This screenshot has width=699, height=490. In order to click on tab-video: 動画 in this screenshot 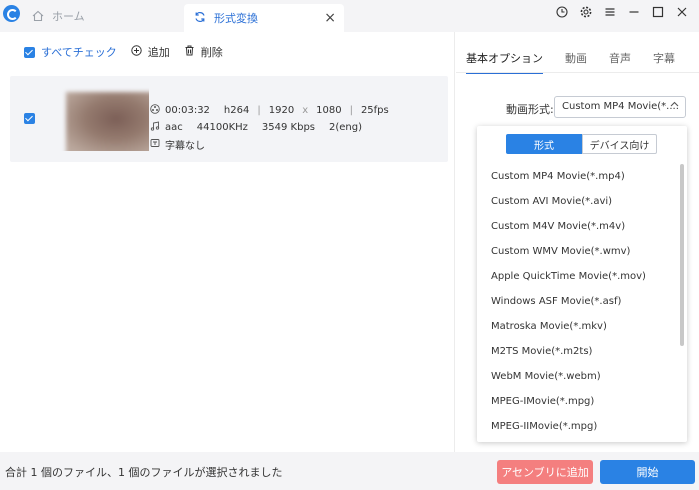, I will do `click(576, 62)`.